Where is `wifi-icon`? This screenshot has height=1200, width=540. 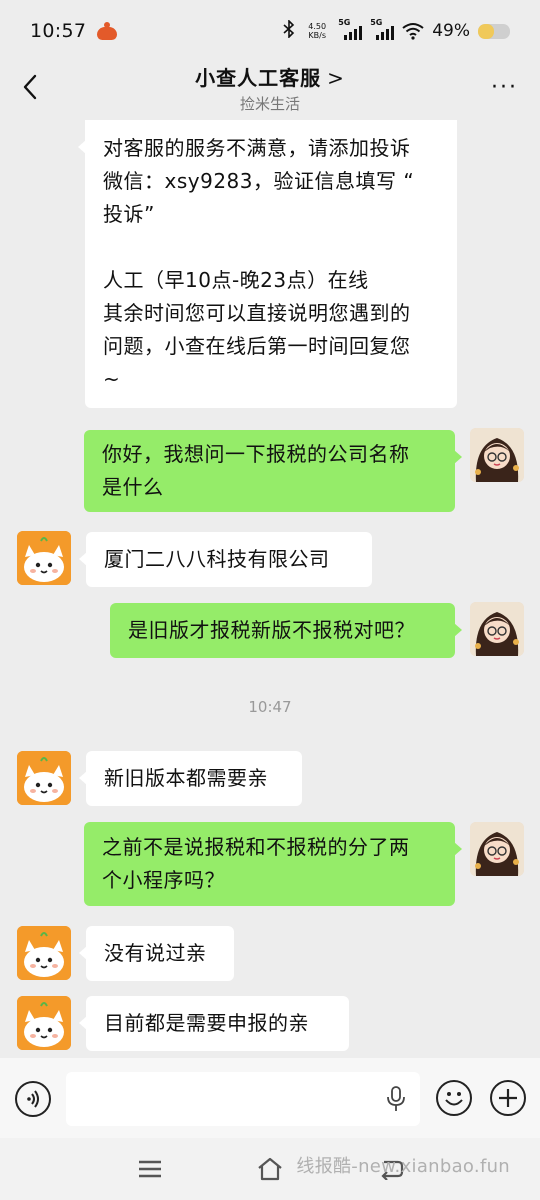
wifi-icon is located at coordinates (413, 31).